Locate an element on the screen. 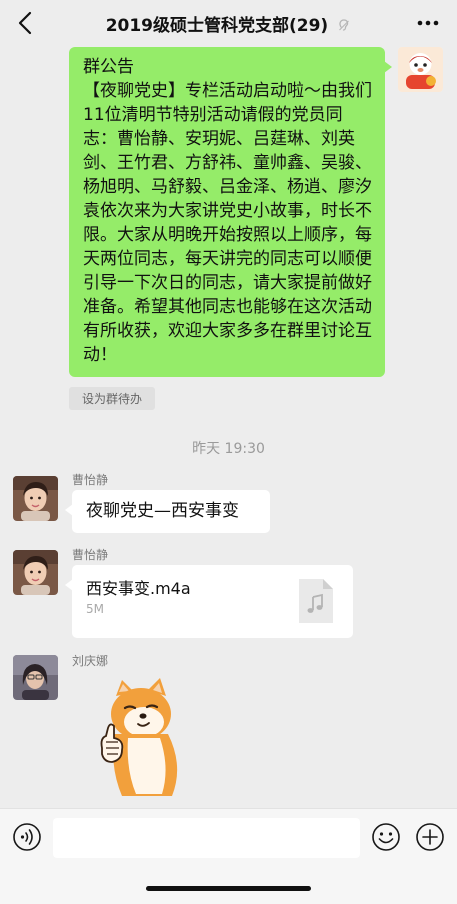 The width and height of the screenshot is (457, 904). more-dots-icon is located at coordinates (428, 23).